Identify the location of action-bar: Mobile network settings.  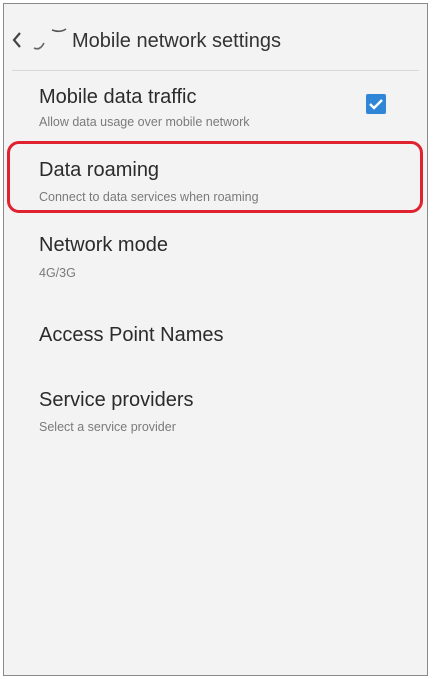
(215, 36).